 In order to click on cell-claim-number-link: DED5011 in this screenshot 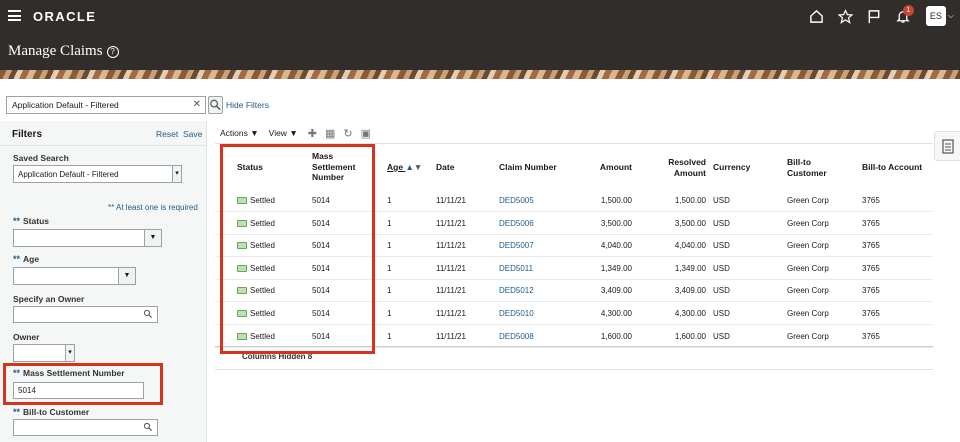, I will do `click(516, 268)`.